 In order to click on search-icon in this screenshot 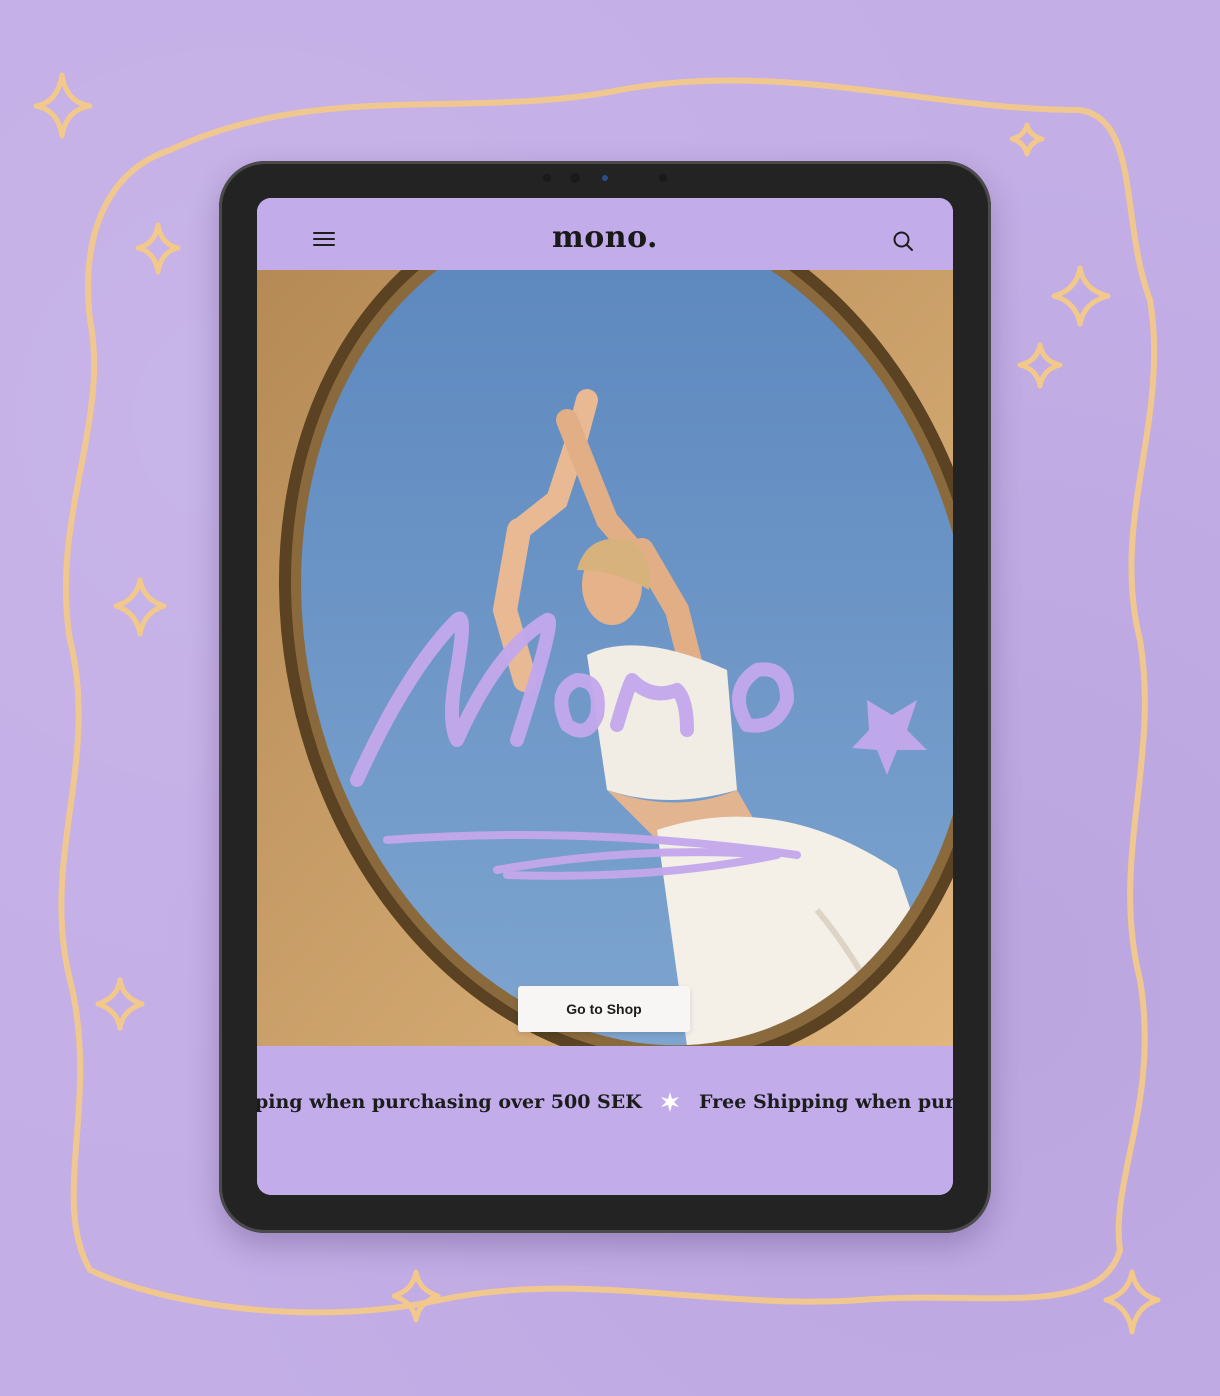, I will do `click(903, 241)`.